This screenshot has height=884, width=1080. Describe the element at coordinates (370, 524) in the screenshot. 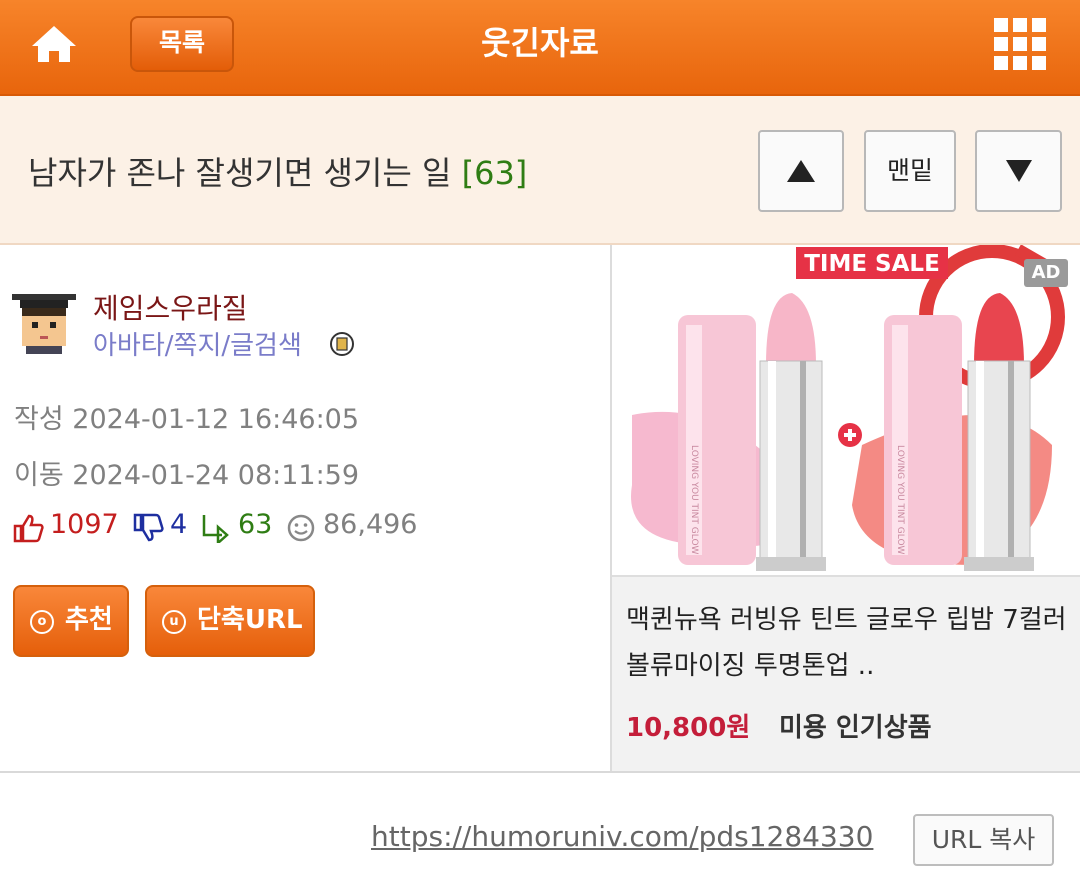

I see `view-count: 86,496` at that location.